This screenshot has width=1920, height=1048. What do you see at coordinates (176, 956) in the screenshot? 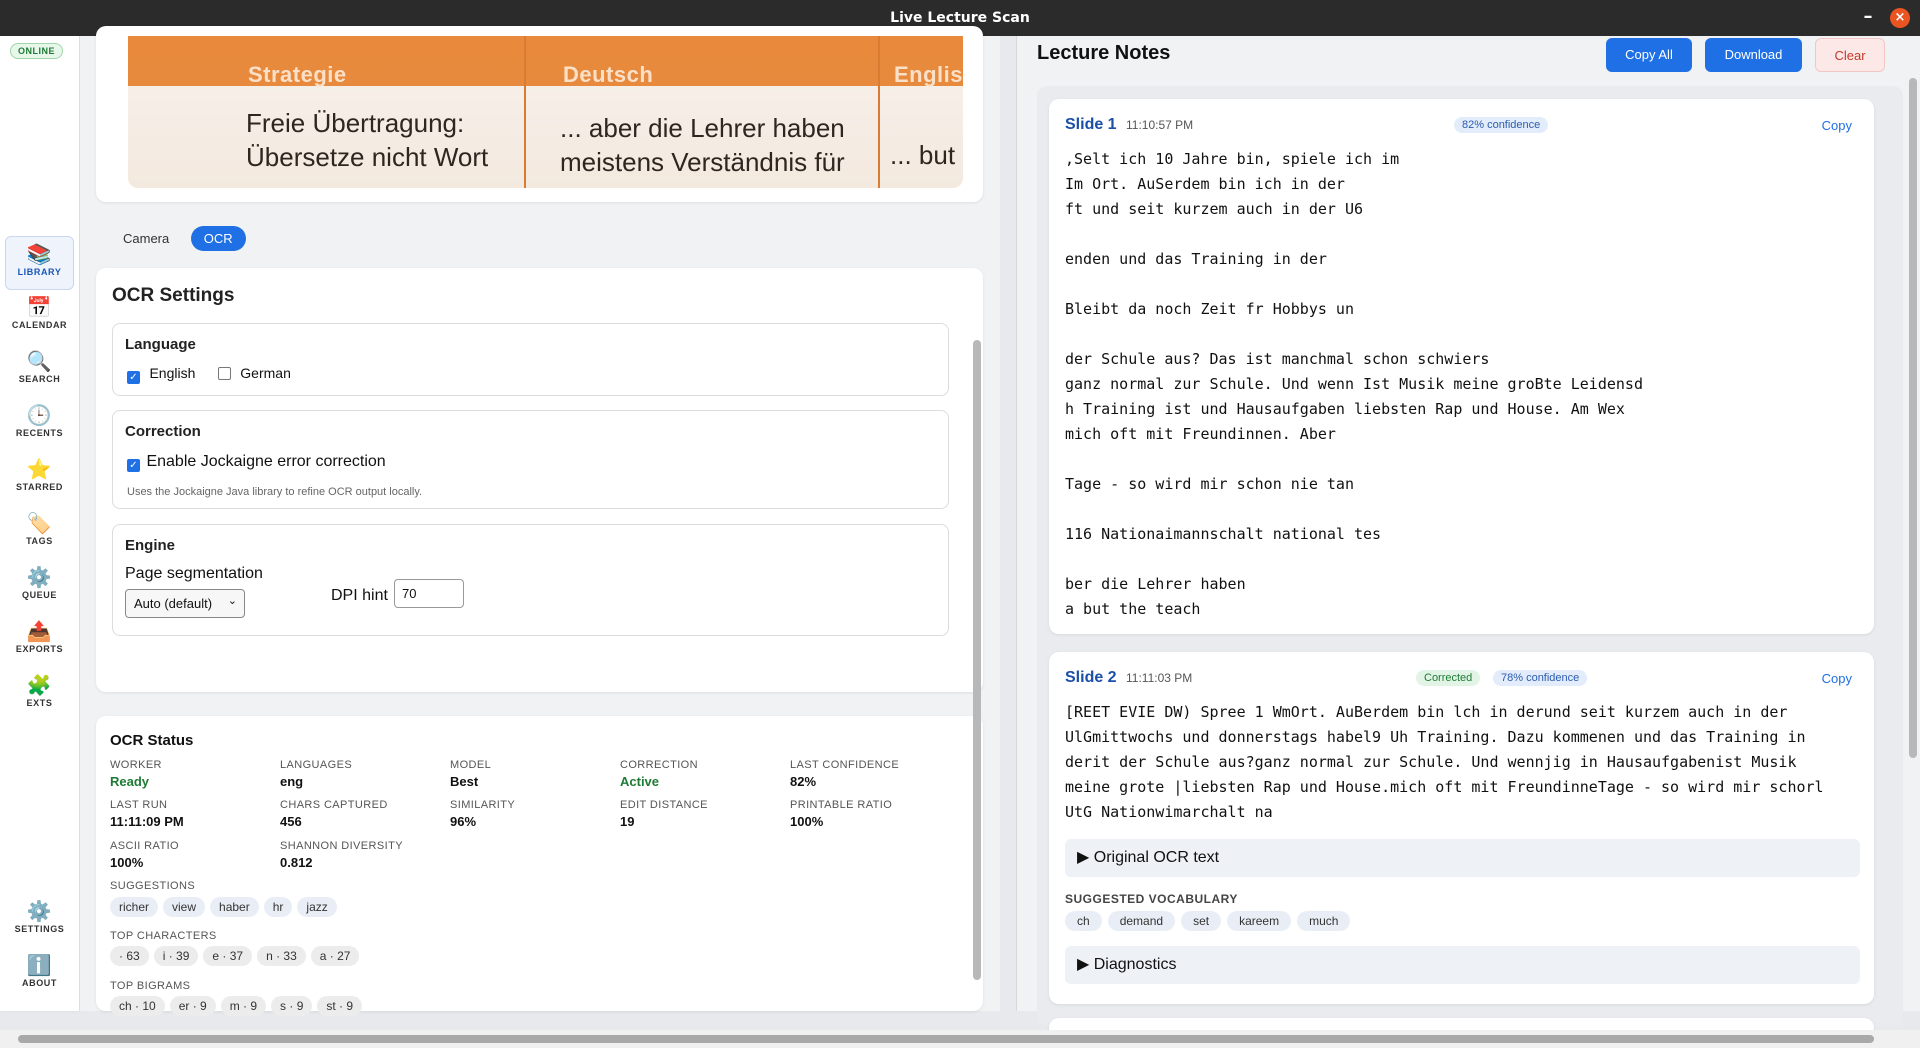
I see `char-chip: i · 39` at bounding box center [176, 956].